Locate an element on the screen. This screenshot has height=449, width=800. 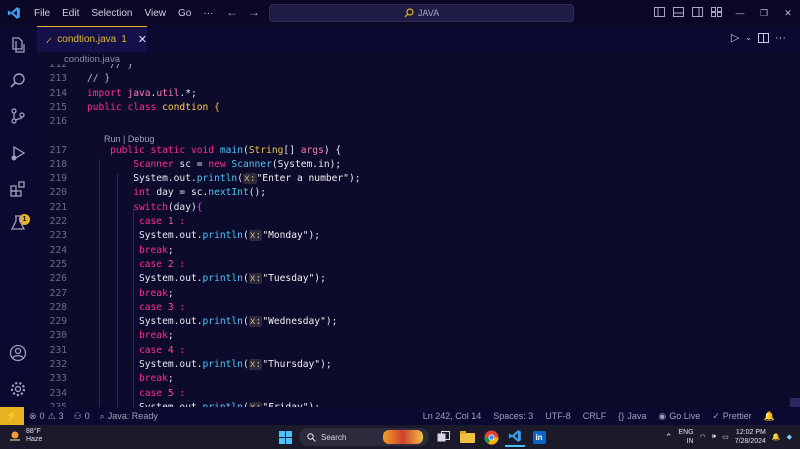
code-token: class is located at coordinates (145, 107).